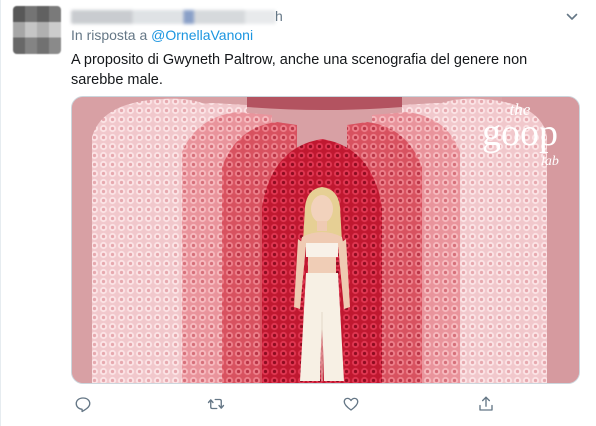  I want to click on reply-context: In risposta a @OrnellaVanoni, so click(162, 35).